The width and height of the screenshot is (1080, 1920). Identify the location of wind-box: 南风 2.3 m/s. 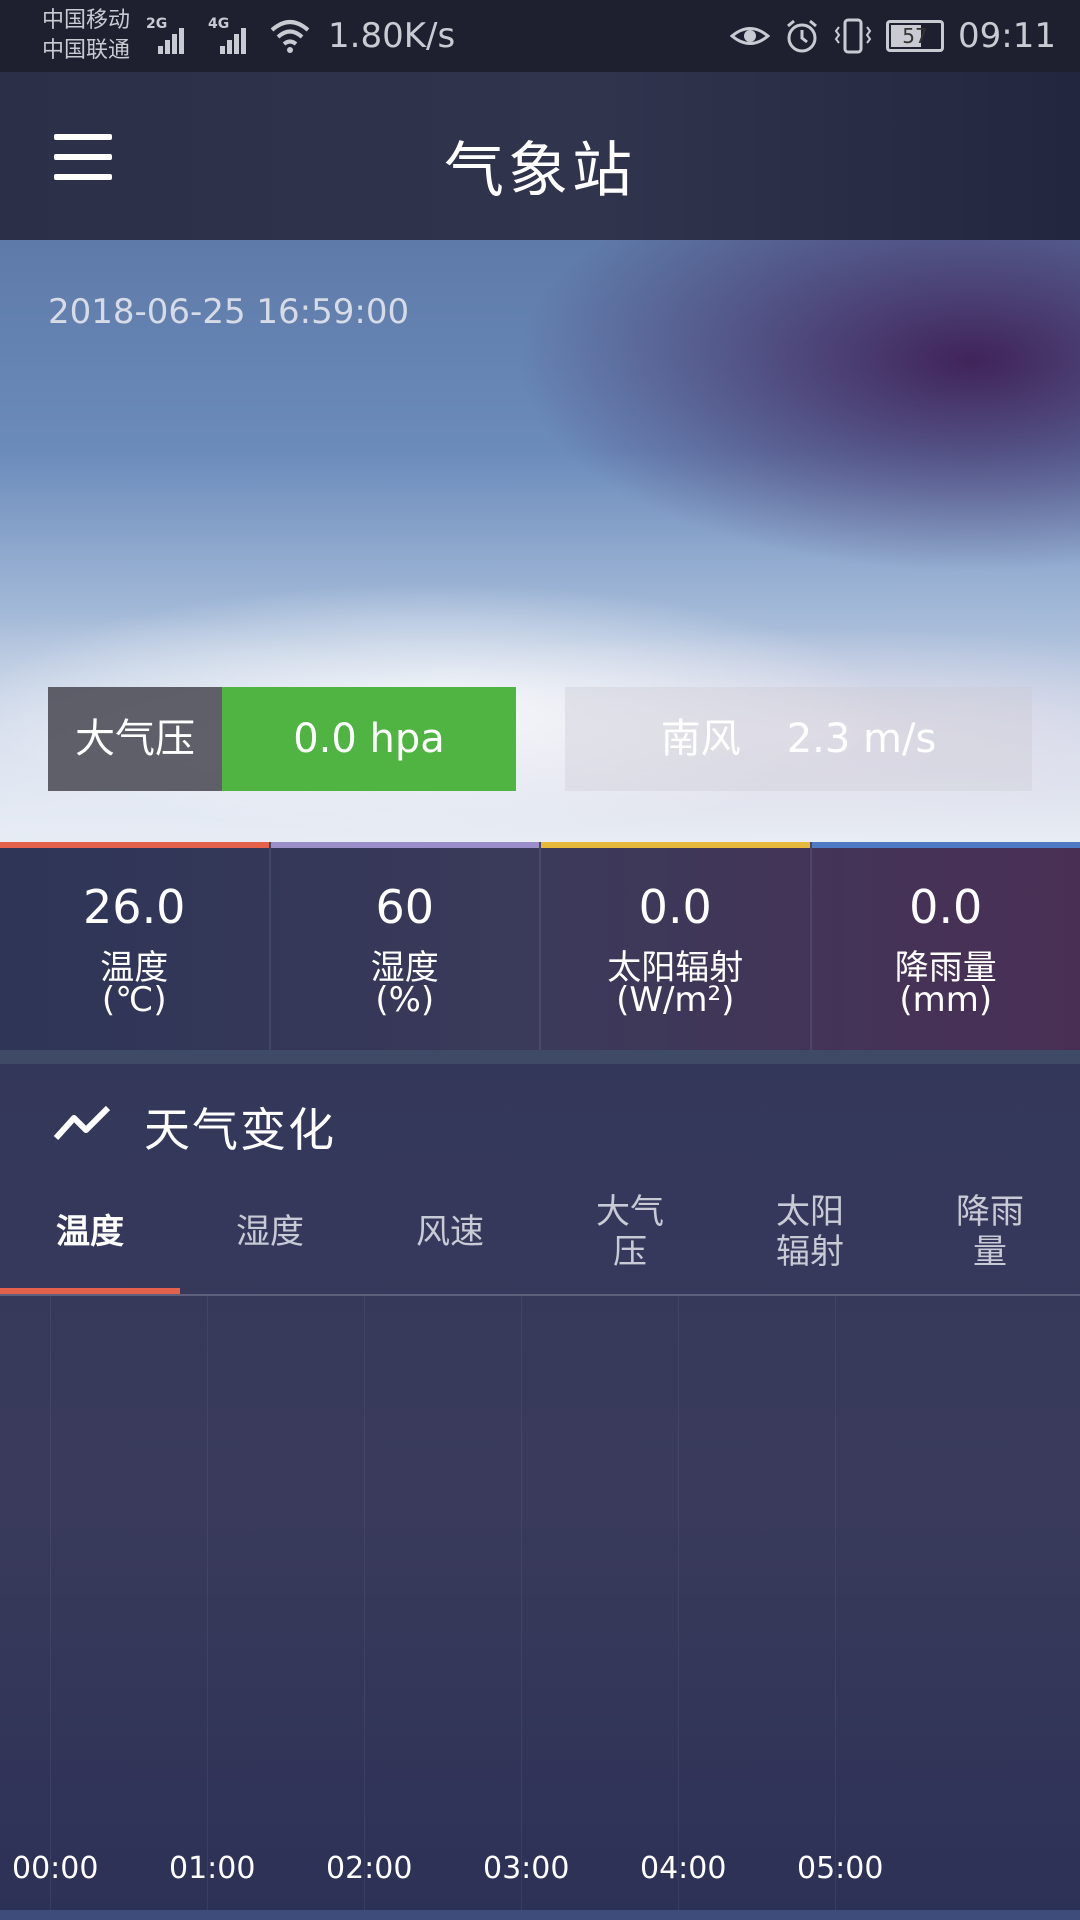
(798, 739).